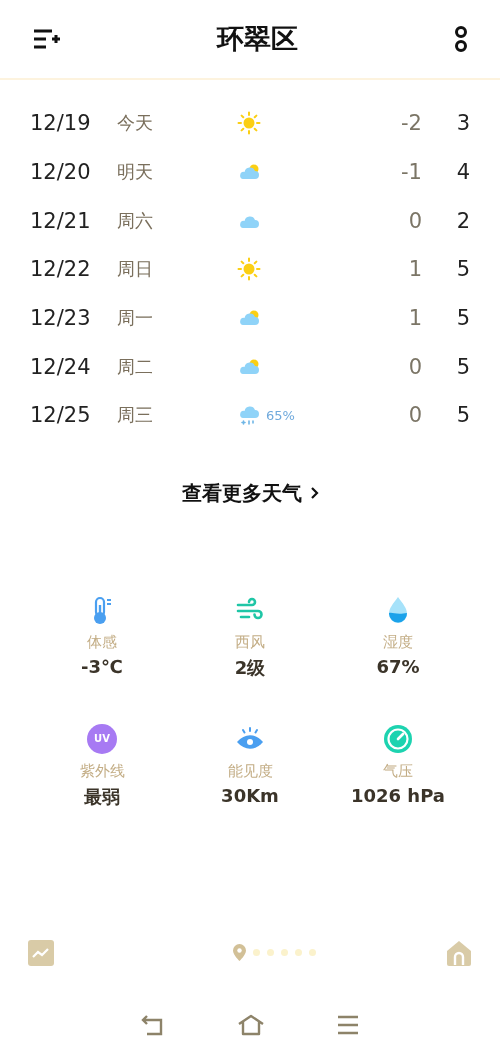 The height and width of the screenshot is (1044, 500). I want to click on high-temperature: 3, so click(462, 123).